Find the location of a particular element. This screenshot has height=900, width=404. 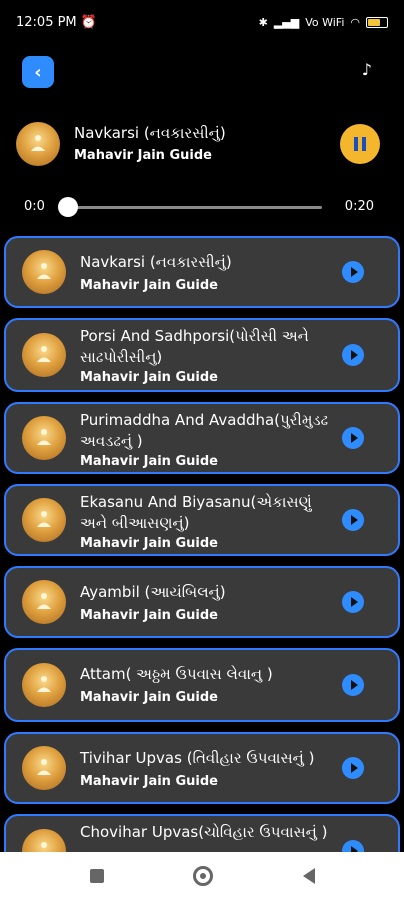

alarm-icon: ⏰ is located at coordinates (88, 22).